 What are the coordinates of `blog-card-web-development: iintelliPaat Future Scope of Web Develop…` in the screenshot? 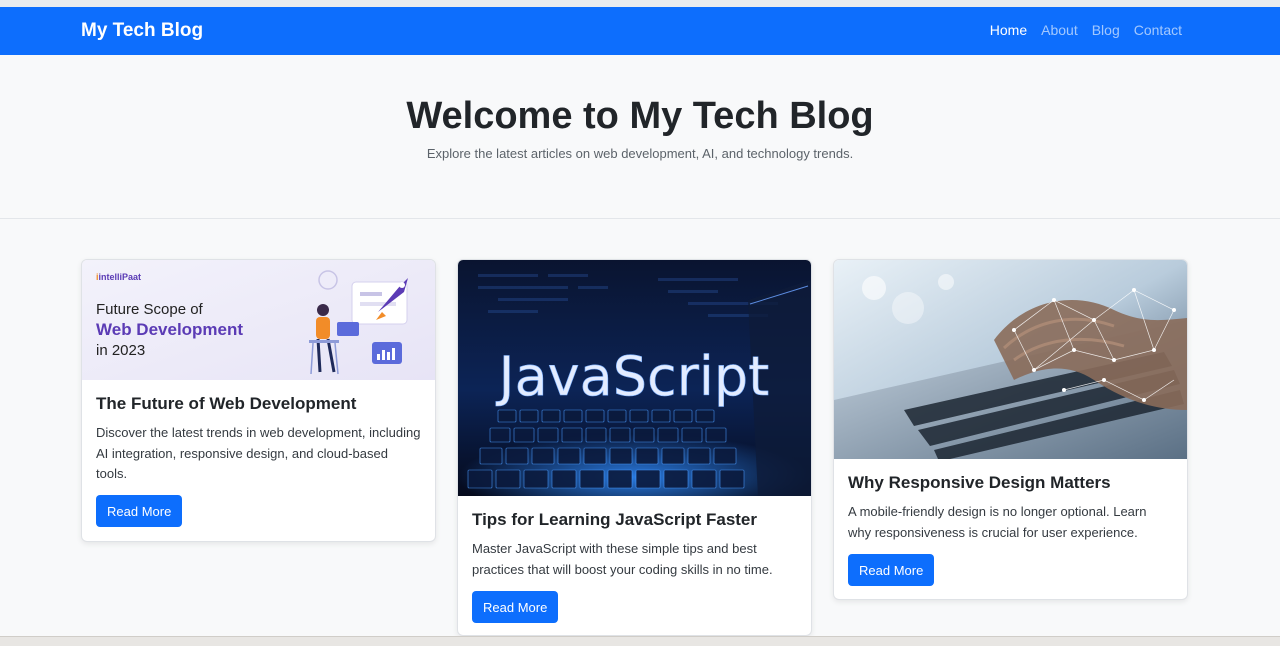 It's located at (258, 400).